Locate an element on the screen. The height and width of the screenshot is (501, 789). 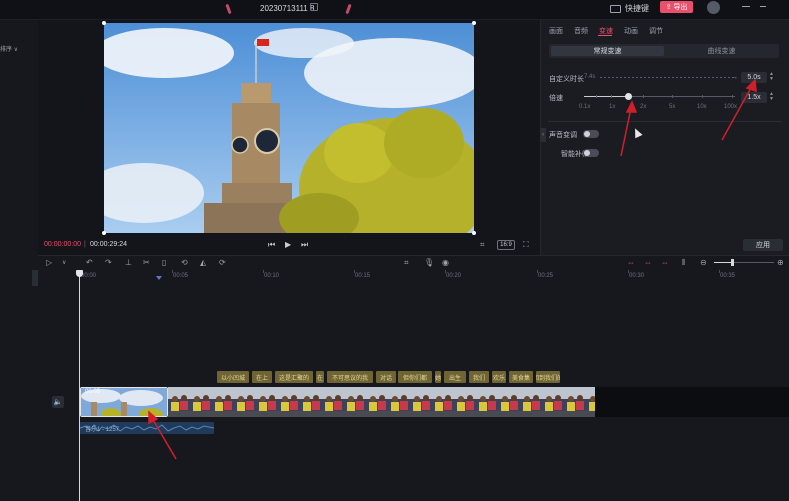
annotation-arrow-duration is located at coordinates (739, 109).